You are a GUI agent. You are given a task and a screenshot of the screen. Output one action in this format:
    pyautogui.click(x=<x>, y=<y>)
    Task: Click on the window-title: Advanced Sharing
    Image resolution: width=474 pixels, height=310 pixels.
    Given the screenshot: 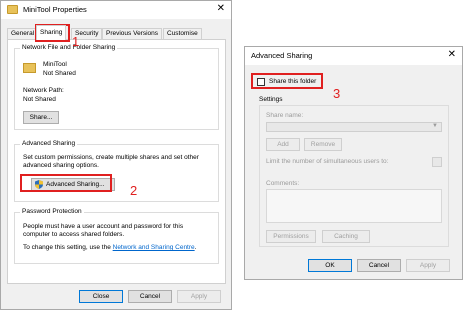 What is the action you would take?
    pyautogui.click(x=282, y=55)
    